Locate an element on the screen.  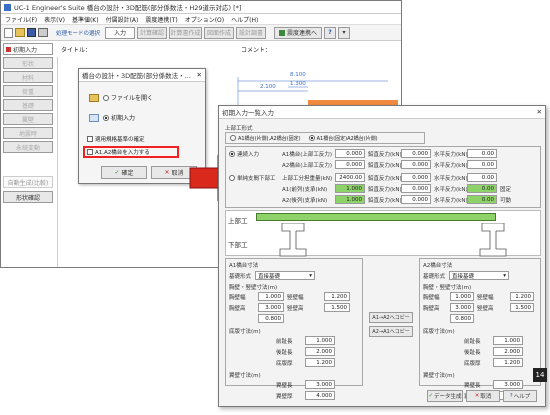
row-radio: 連続入力 is located at coordinates (254, 154).